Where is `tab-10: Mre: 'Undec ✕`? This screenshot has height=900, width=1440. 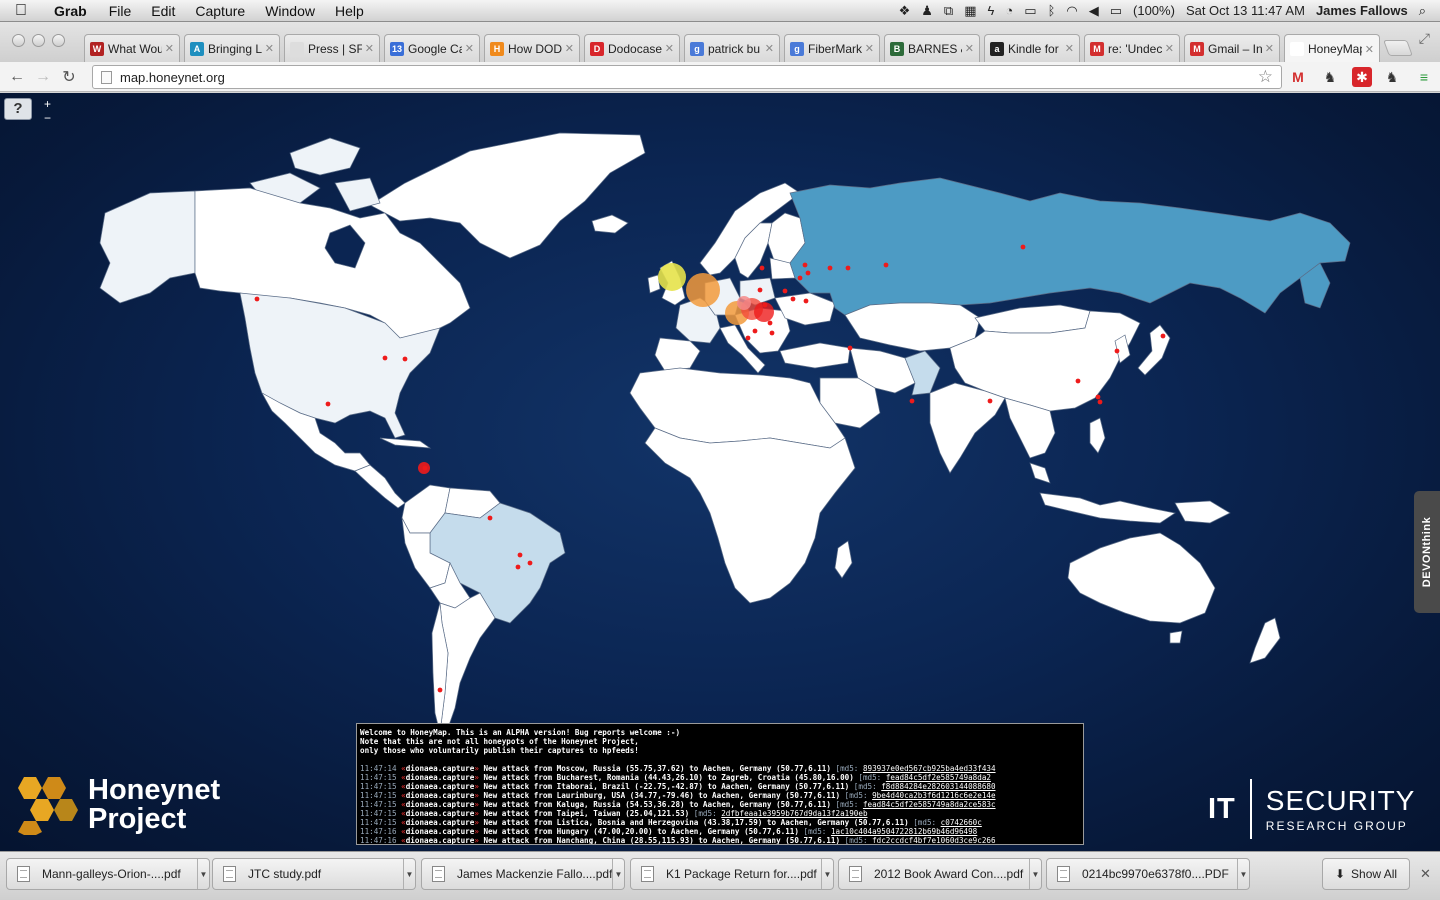
tab-10: Mre: 'Undec ✕ is located at coordinates (1132, 48).